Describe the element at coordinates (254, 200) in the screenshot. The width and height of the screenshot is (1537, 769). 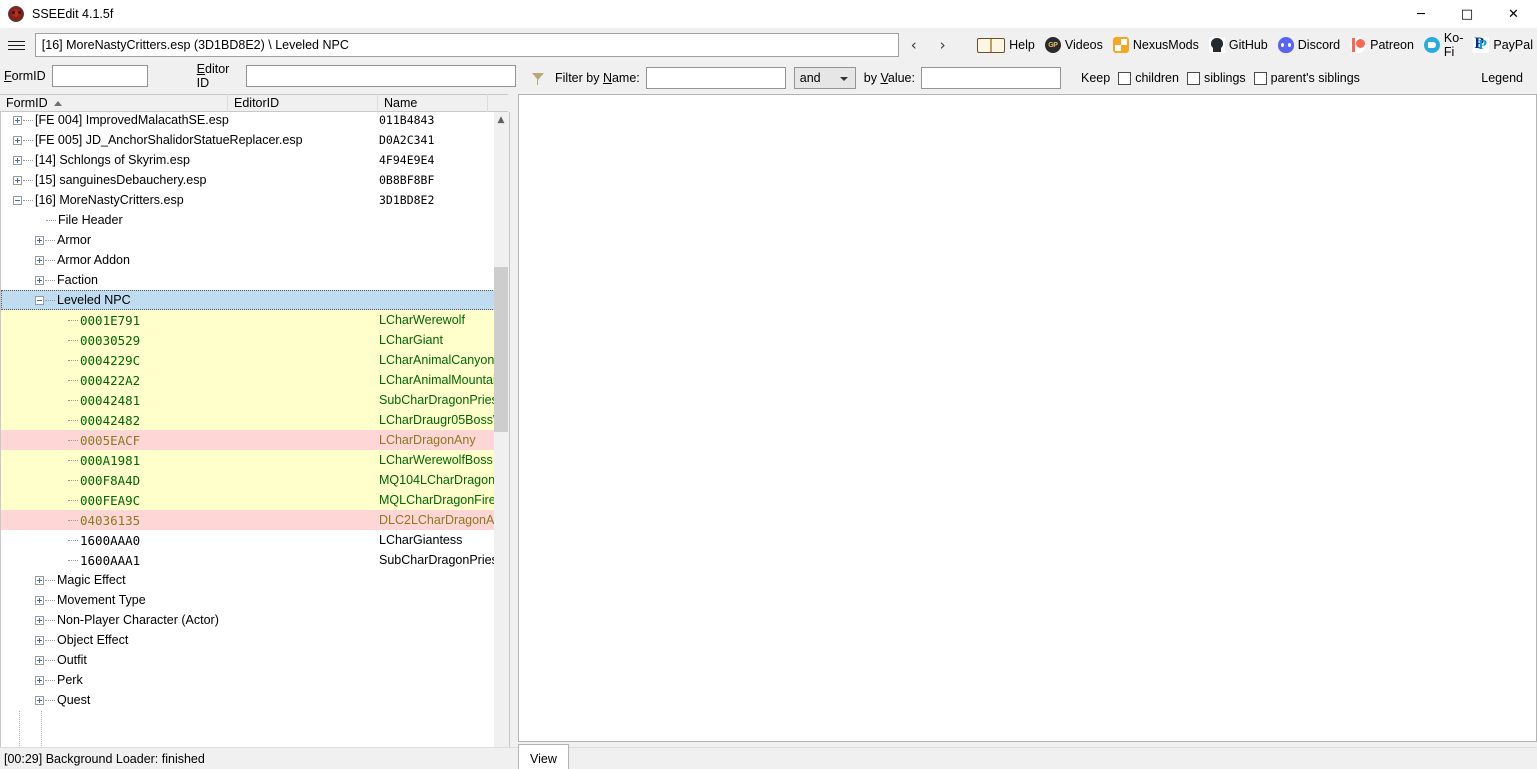
I see `tree-row: [16] MoreNastyCritters.esp 3D1BD8E2` at that location.